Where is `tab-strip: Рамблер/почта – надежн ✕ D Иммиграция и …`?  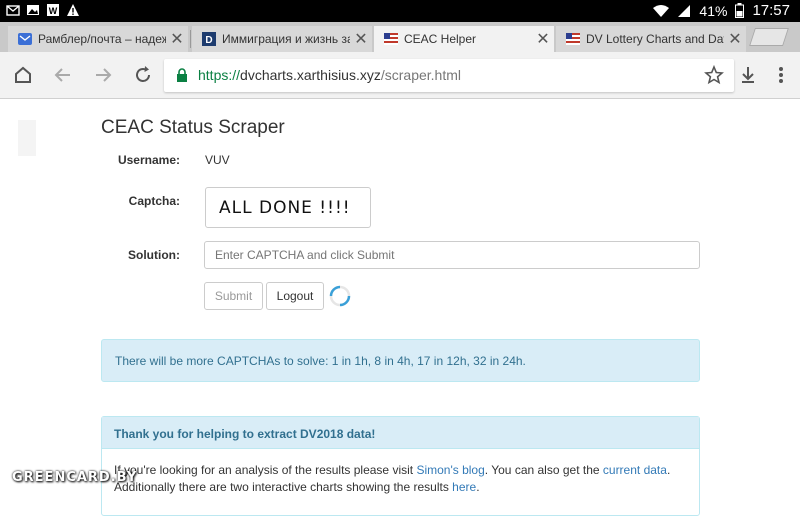
tab-strip: Рамблер/почта – надежн ✕ D Иммиграция и … is located at coordinates (400, 37).